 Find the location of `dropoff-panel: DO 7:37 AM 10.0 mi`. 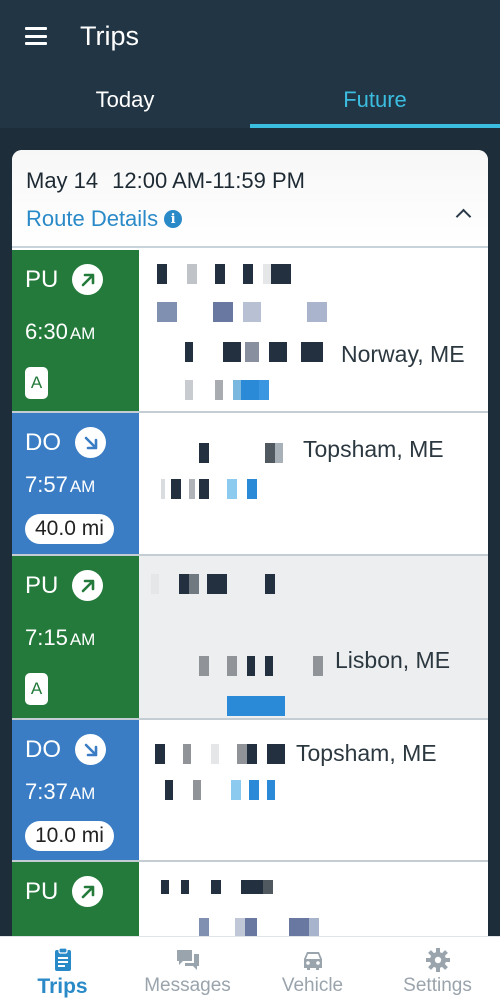

dropoff-panel: DO 7:37 AM 10.0 mi is located at coordinates (75, 790).